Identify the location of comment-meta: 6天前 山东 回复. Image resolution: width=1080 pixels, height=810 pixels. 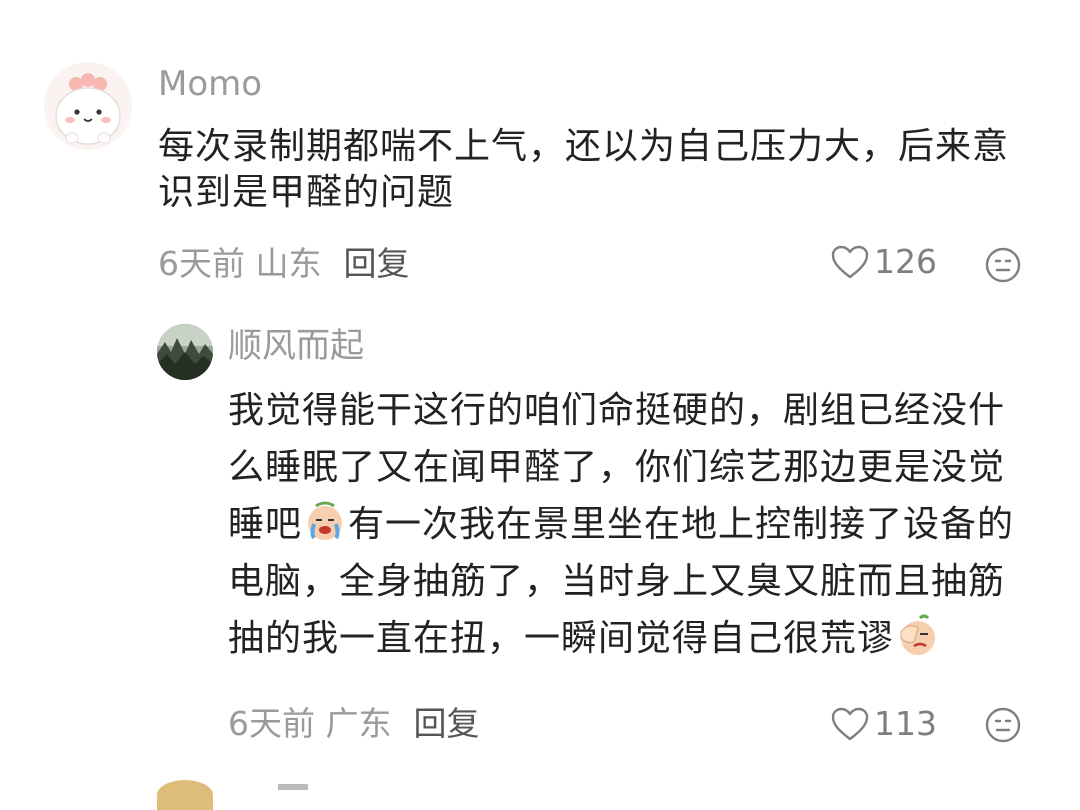
(284, 264).